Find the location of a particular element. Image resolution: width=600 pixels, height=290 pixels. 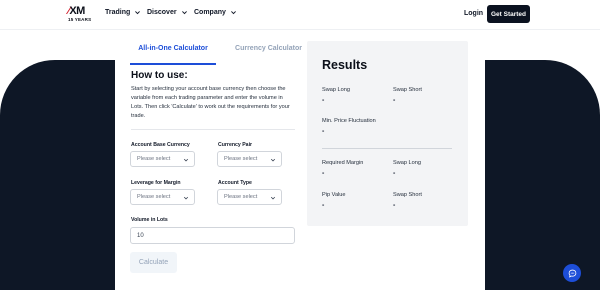

divider is located at coordinates (213, 129).